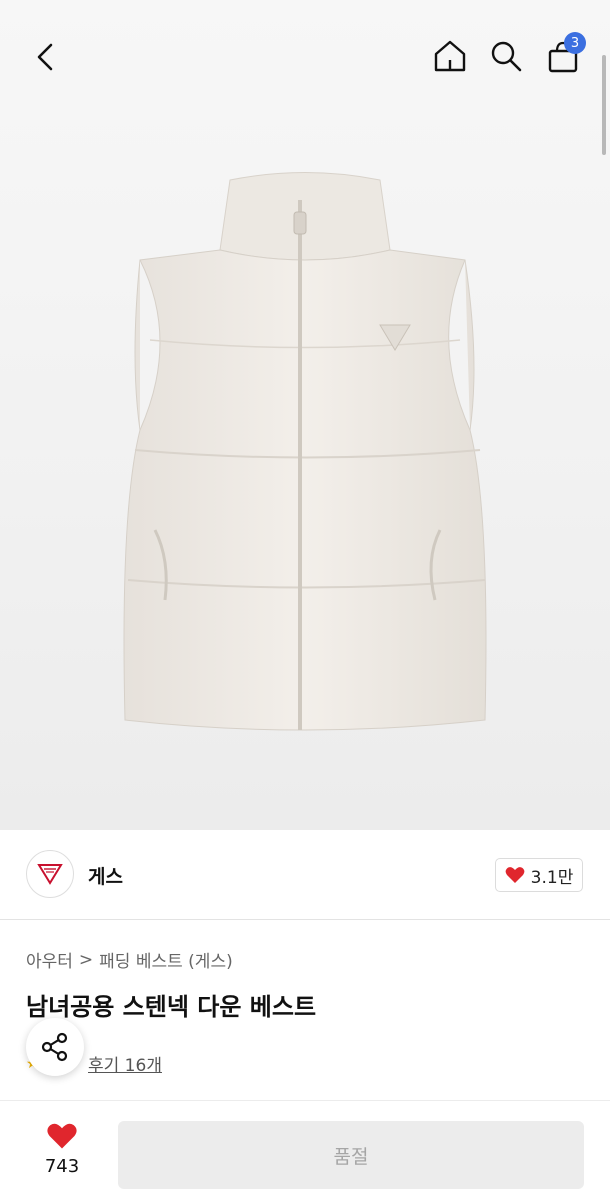 This screenshot has width=610, height=1200. I want to click on share-icon, so click(54, 1047).